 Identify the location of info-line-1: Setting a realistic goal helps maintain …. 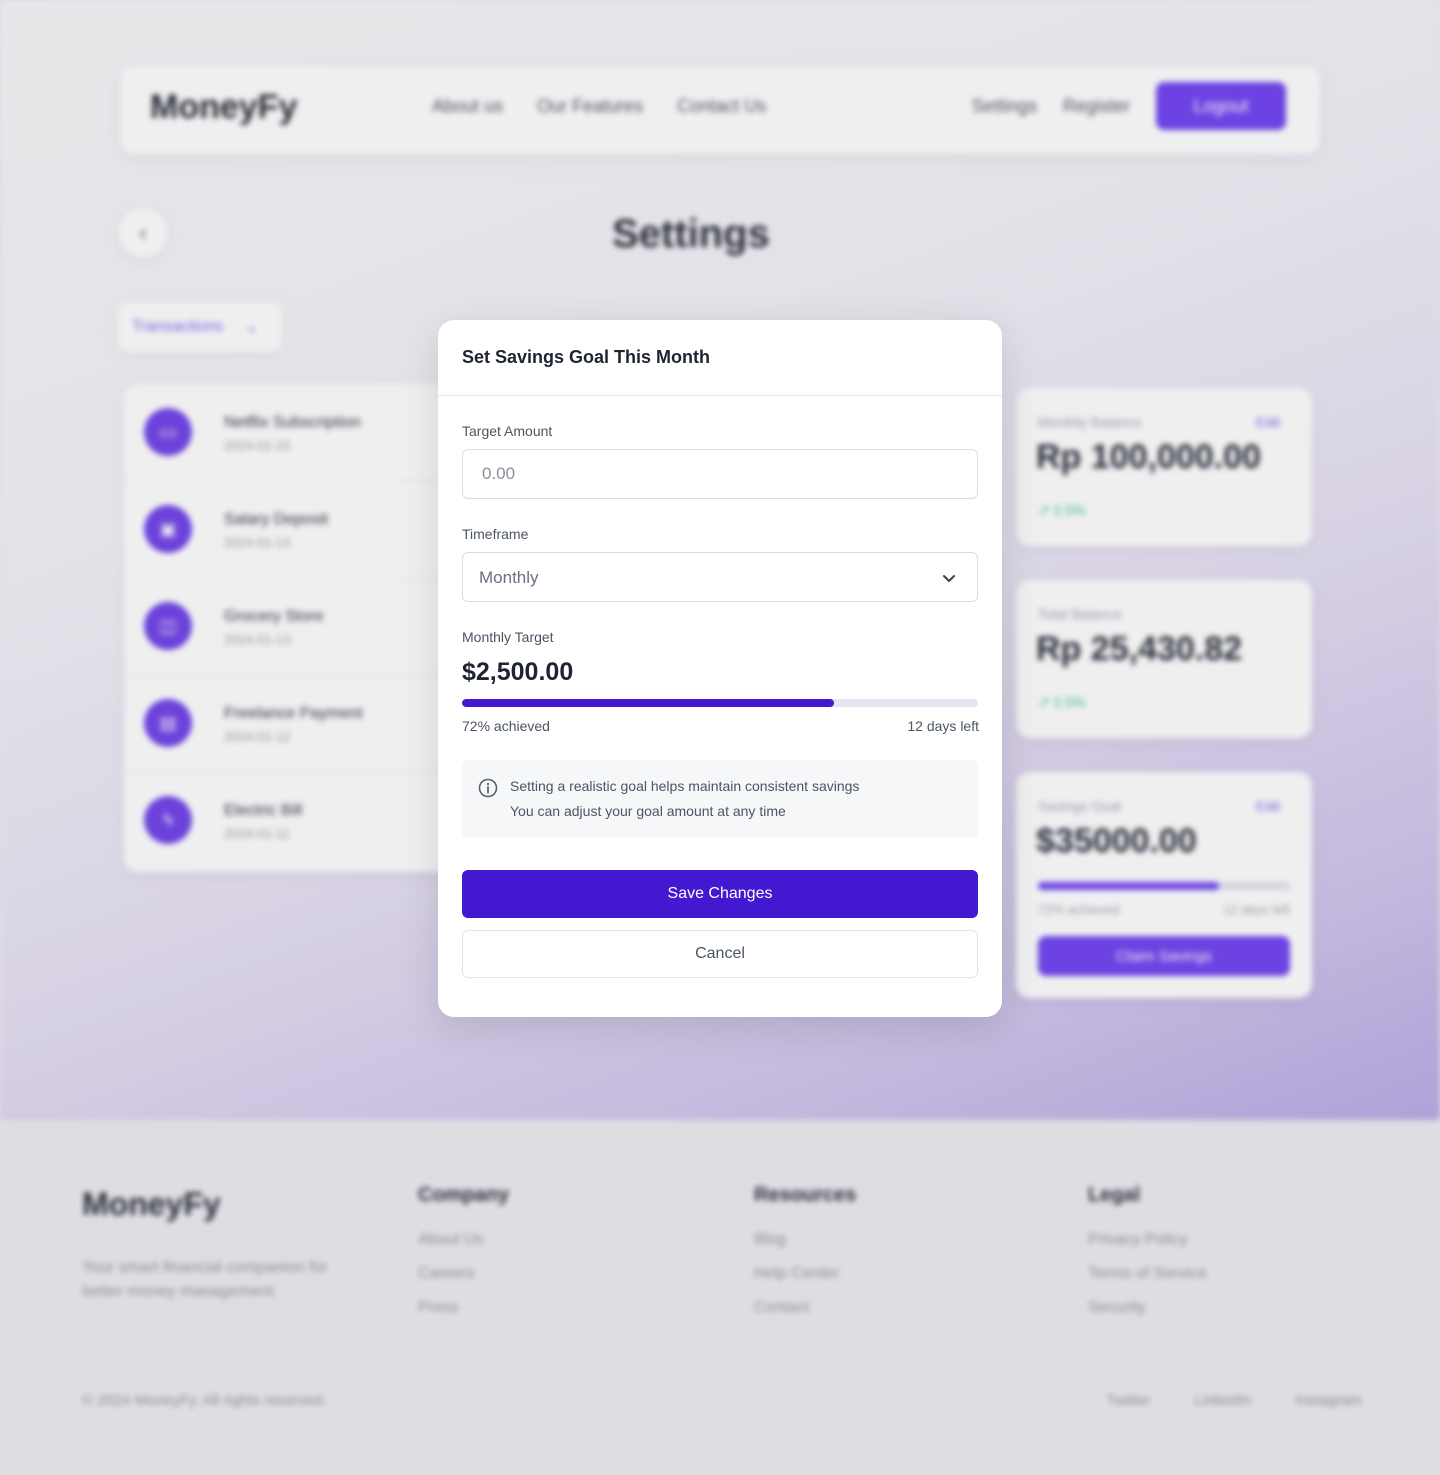
(685, 786).